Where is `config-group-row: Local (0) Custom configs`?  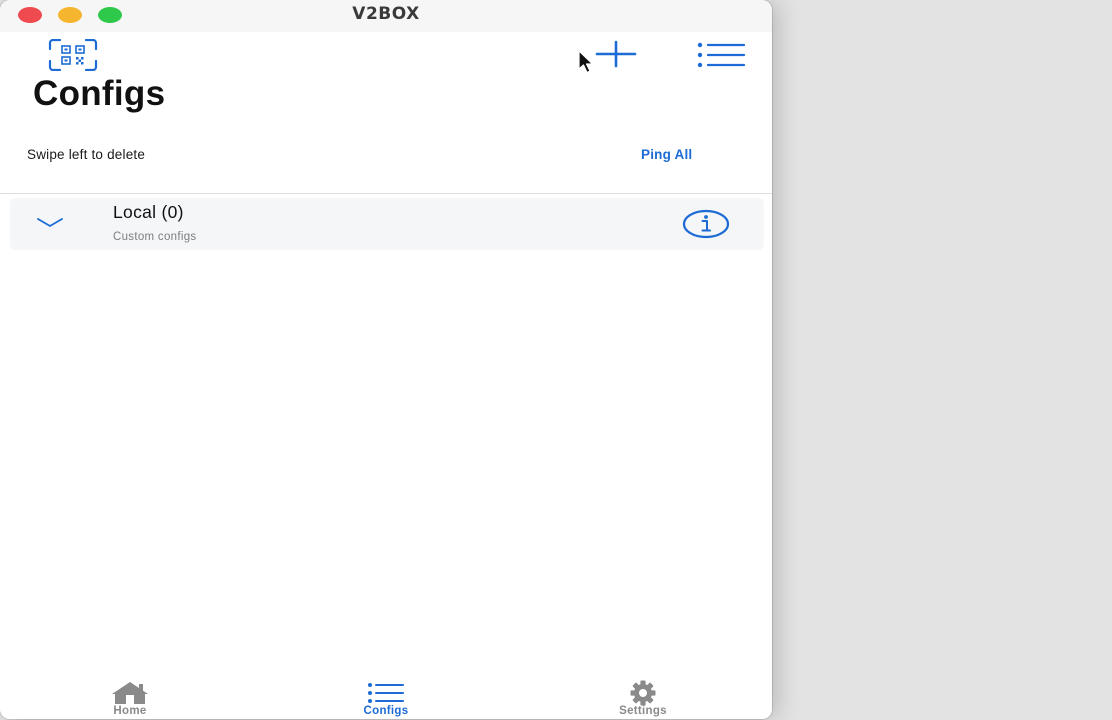
config-group-row: Local (0) Custom configs is located at coordinates (387, 224).